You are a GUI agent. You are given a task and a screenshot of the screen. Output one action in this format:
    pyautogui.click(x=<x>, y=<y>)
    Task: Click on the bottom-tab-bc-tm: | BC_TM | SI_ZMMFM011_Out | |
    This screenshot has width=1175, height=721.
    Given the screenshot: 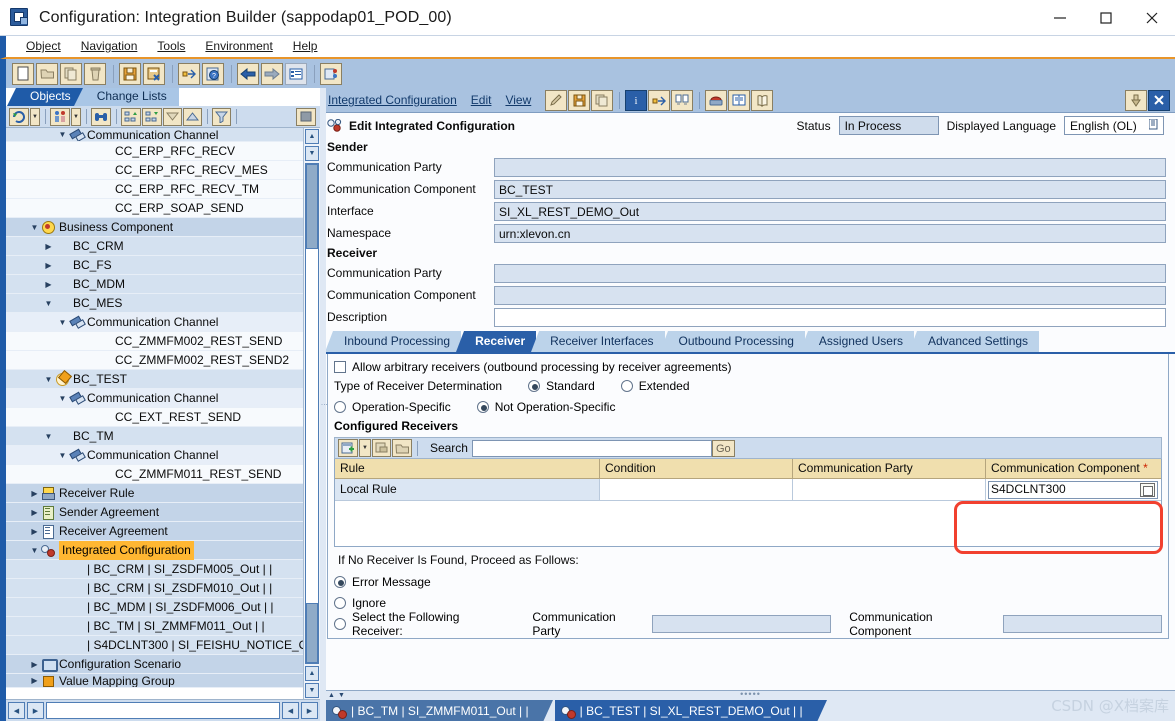 What is the action you would take?
    pyautogui.click(x=439, y=710)
    